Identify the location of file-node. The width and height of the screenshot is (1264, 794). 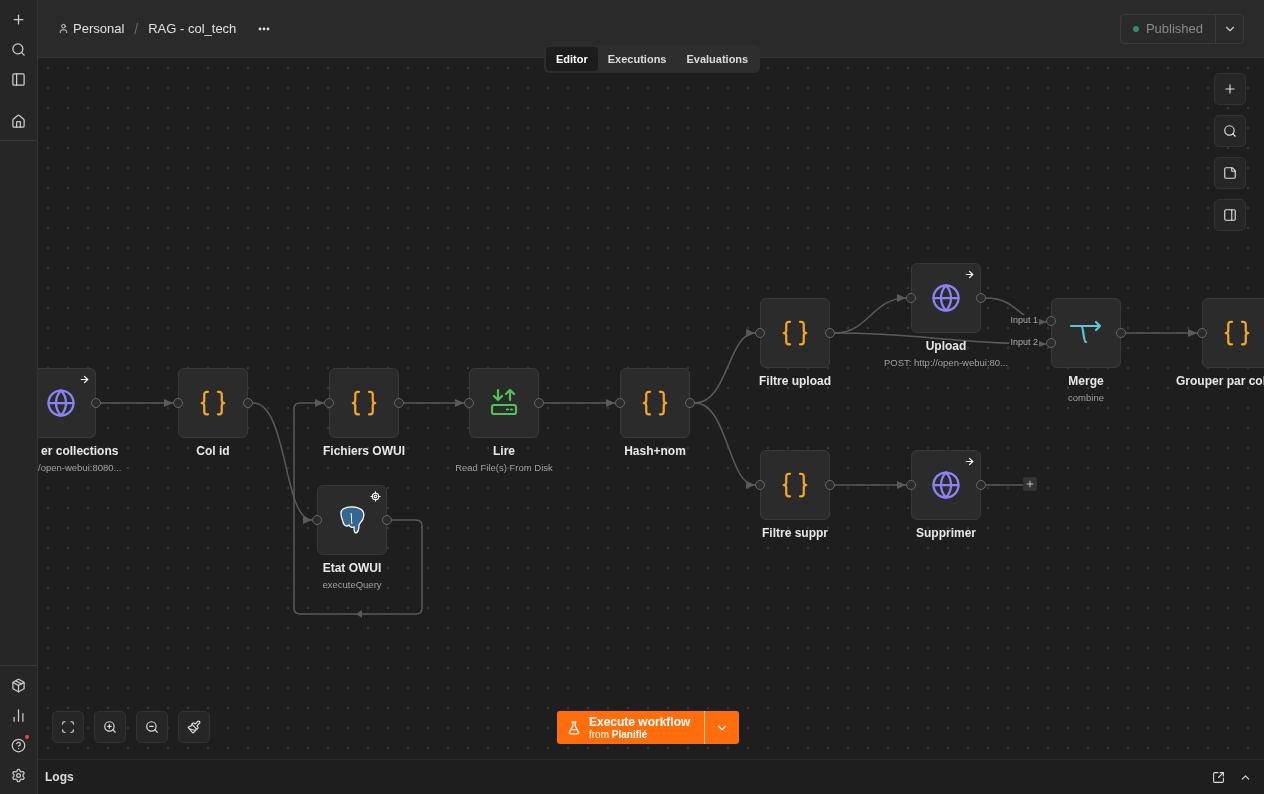
(504, 403).